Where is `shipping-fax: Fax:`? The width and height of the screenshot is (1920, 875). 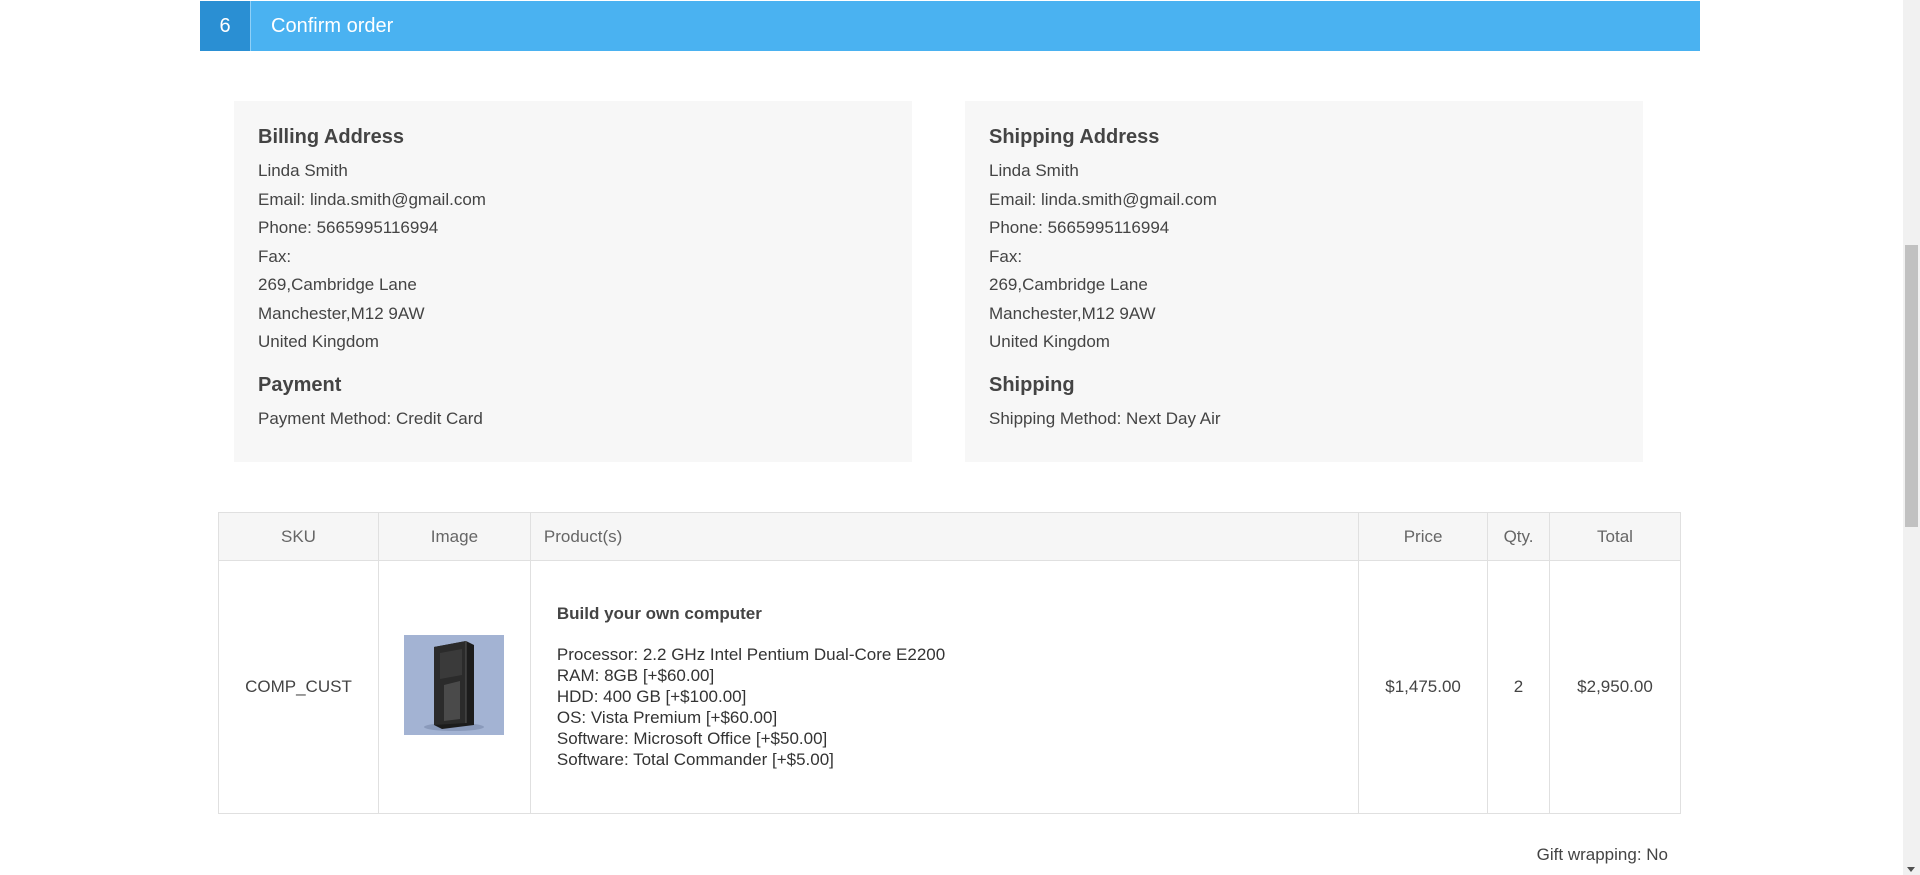 shipping-fax: Fax: is located at coordinates (1006, 256).